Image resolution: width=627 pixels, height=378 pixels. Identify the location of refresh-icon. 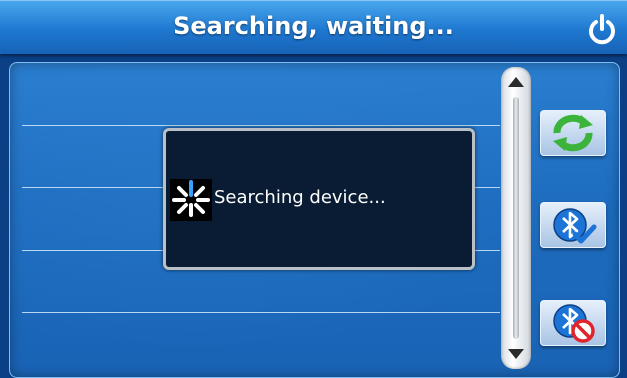
(573, 133).